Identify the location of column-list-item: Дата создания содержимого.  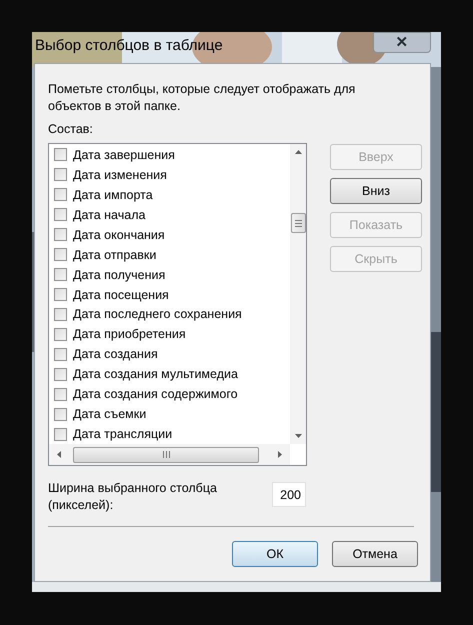
(169, 394).